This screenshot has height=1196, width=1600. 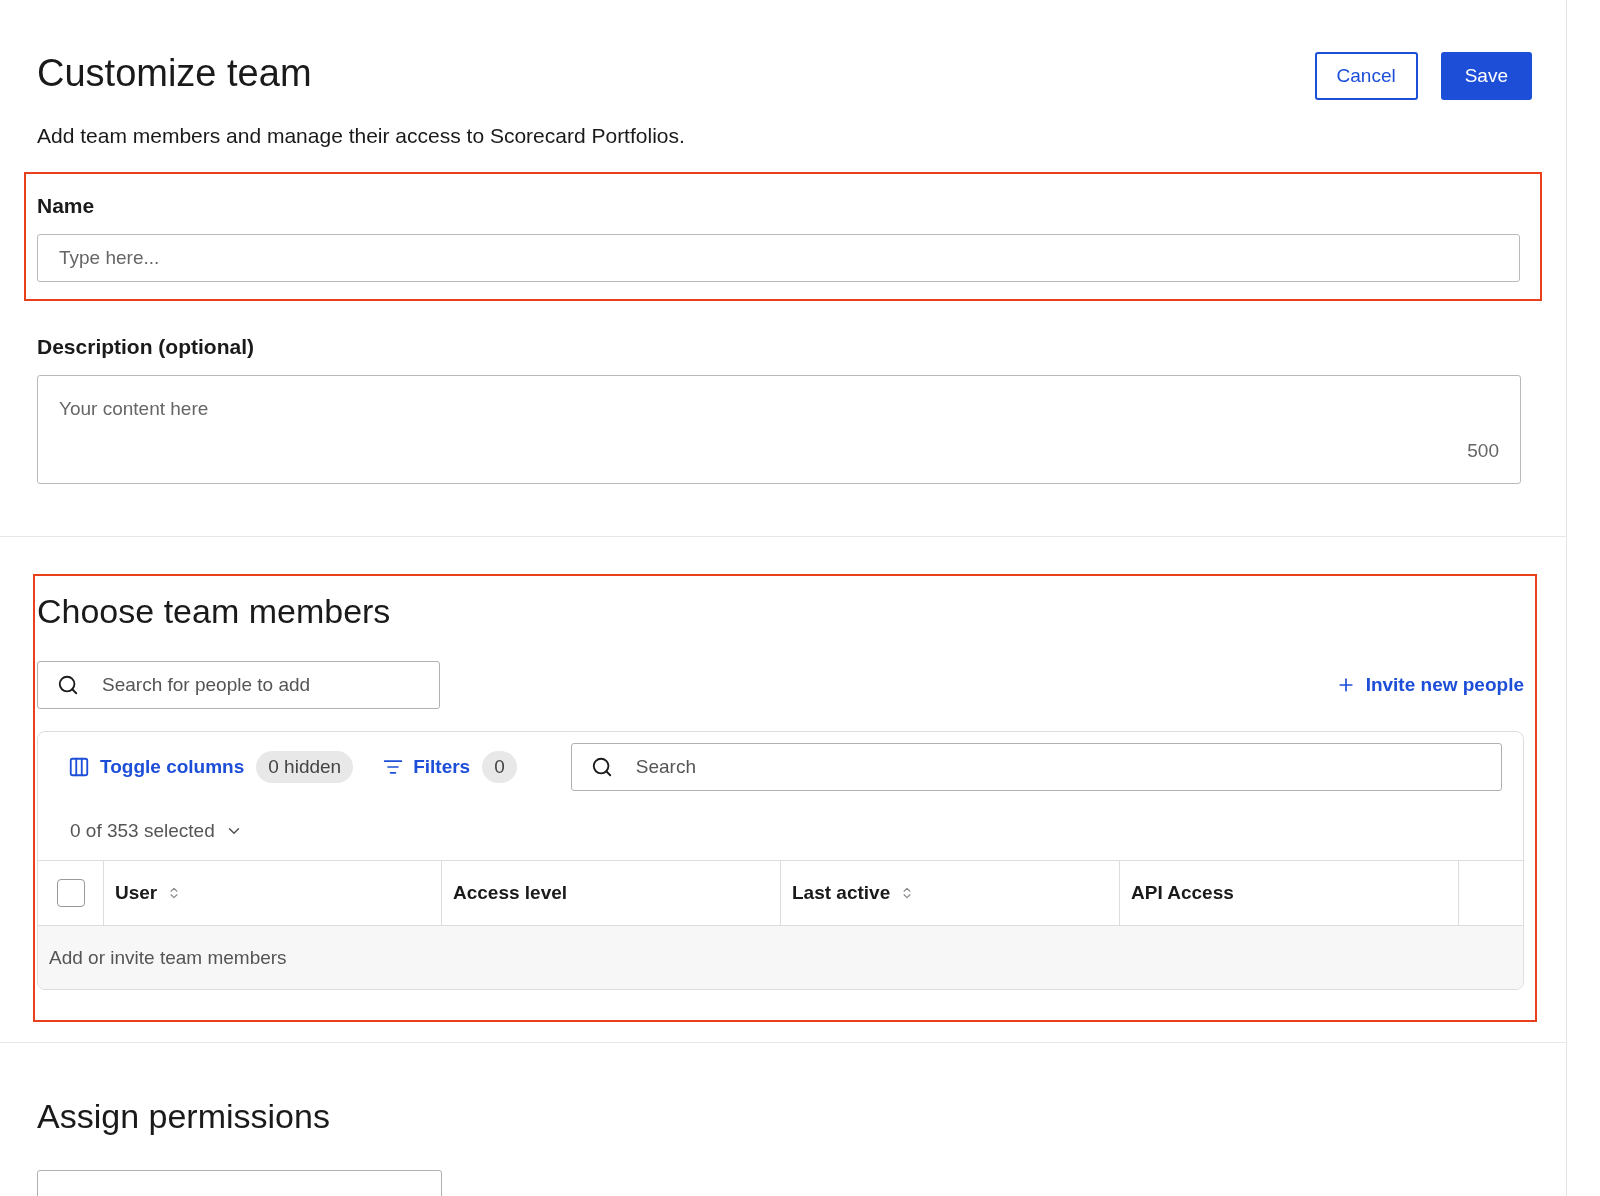 I want to click on section-title: Assign permissions, so click(x=184, y=1116).